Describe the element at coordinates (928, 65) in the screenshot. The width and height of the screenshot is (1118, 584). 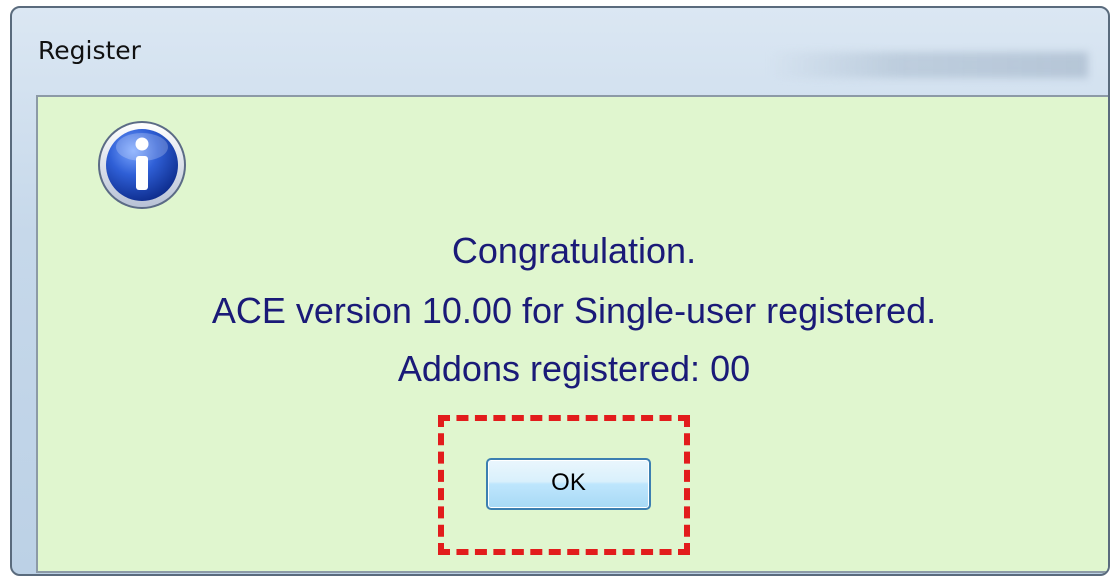
I see `blurred-title-bar-controls` at that location.